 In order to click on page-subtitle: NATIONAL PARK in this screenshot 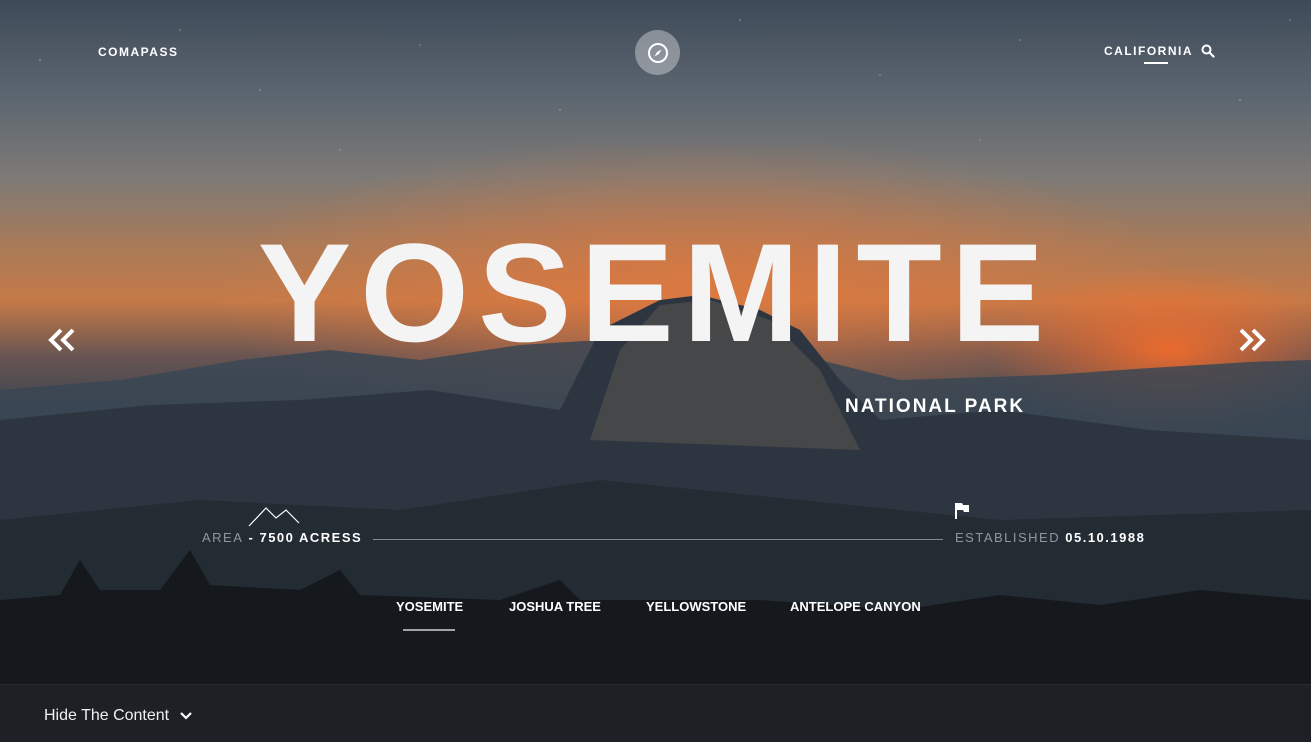, I will do `click(935, 406)`.